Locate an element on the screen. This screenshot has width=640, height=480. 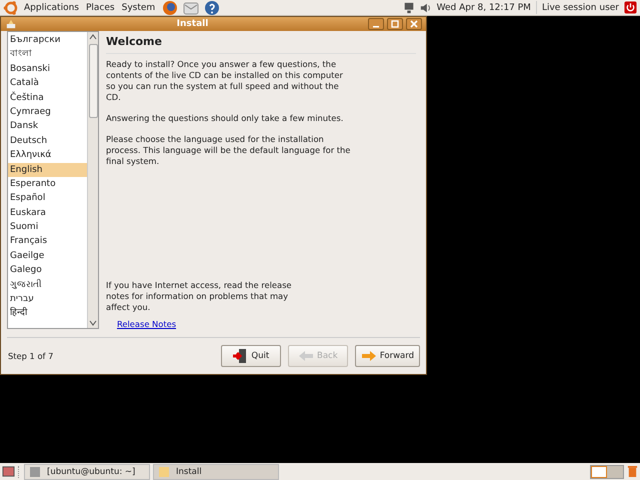
menu-item: Applications is located at coordinates (51, 7).